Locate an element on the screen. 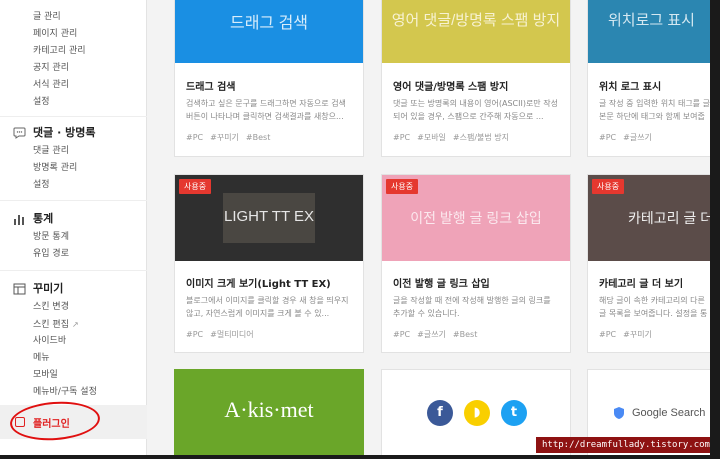  stats-heading: 통계 is located at coordinates (73, 219).